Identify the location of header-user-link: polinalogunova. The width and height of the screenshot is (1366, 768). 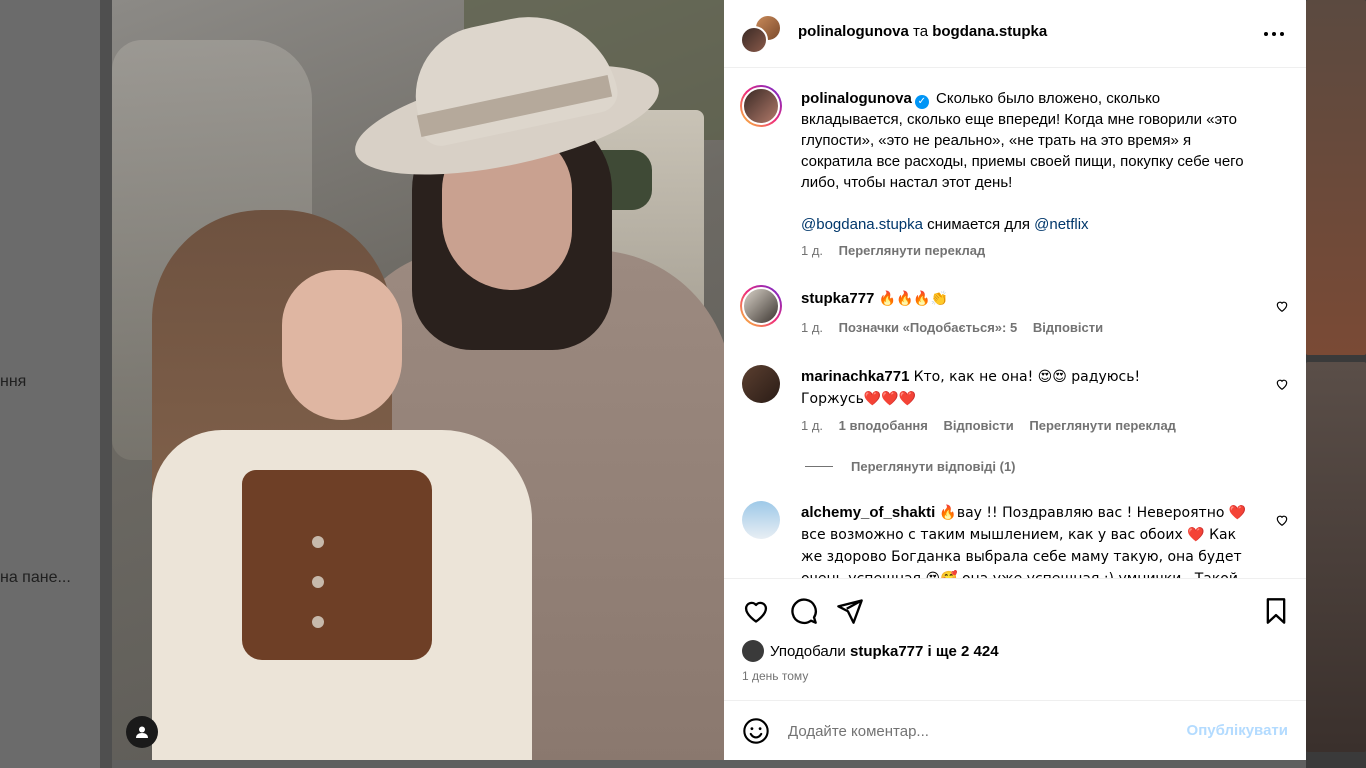
(853, 31).